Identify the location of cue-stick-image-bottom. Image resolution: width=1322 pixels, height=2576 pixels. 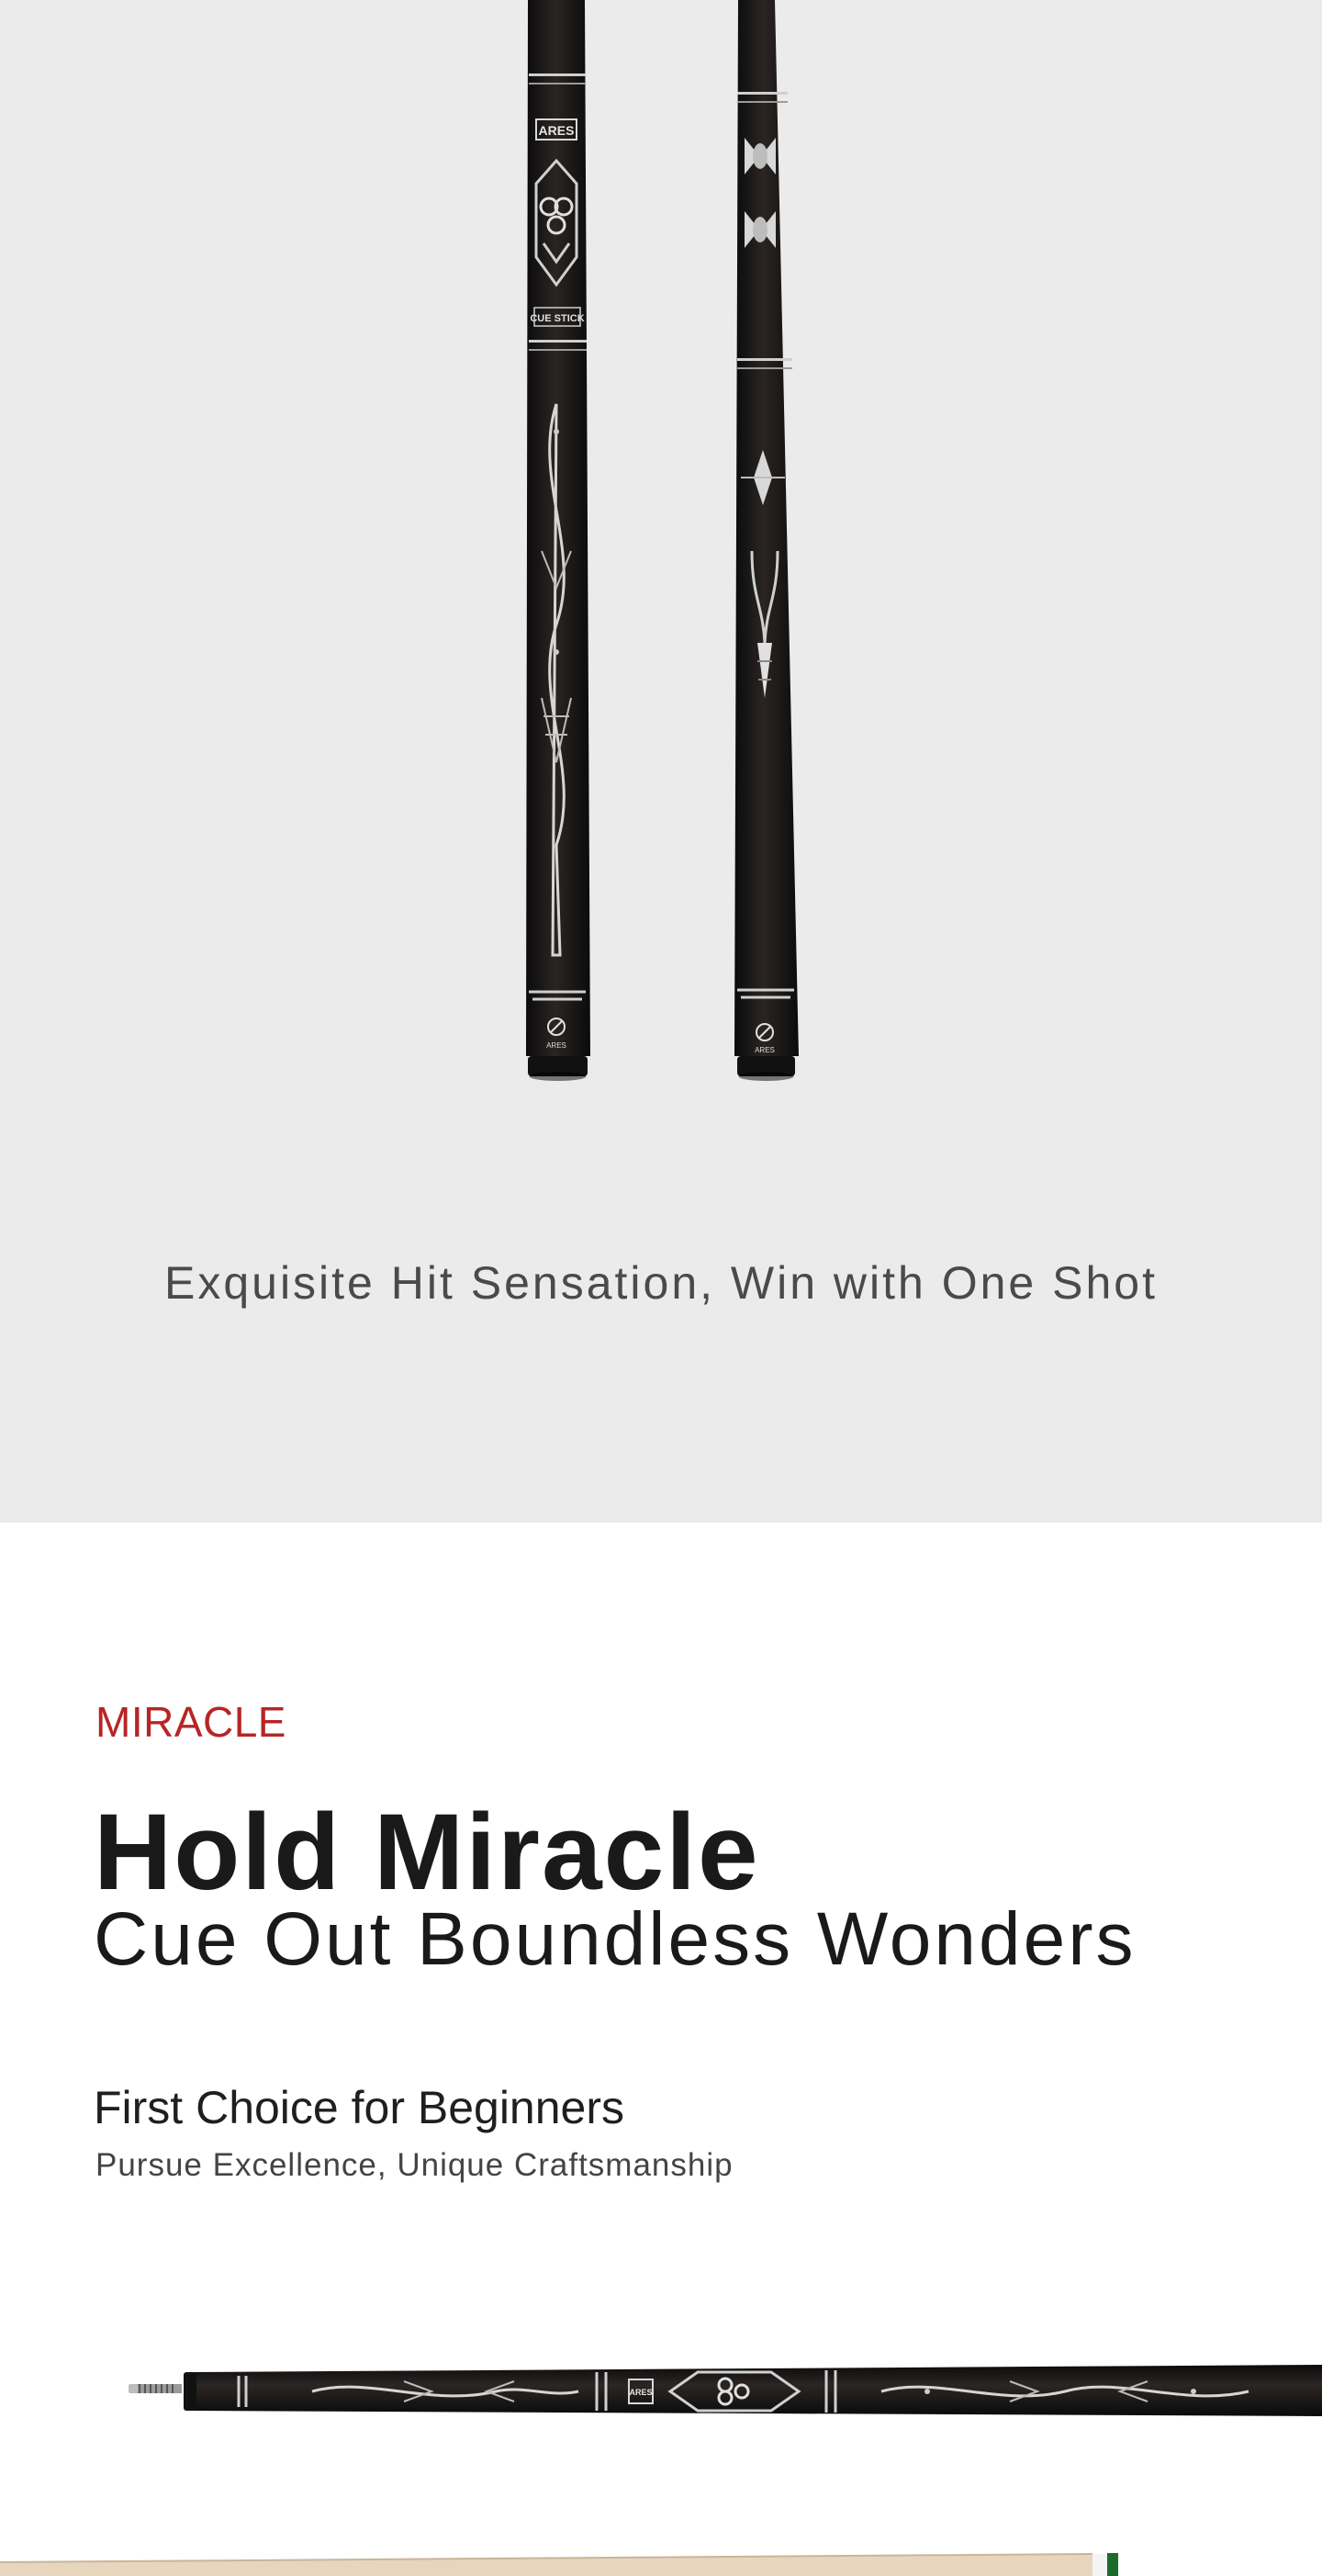
(559, 2564).